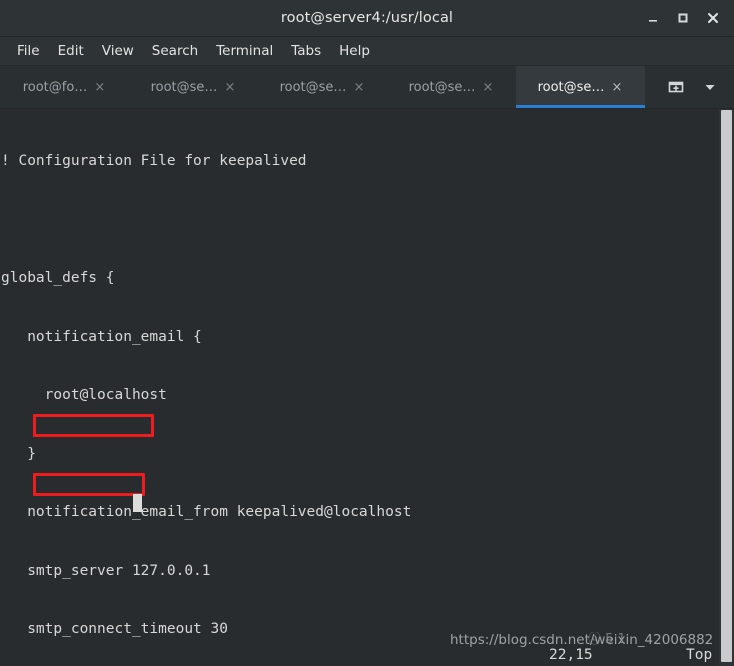 This screenshot has width=734, height=666. I want to click on scrollbar-thumb, so click(726, 386).